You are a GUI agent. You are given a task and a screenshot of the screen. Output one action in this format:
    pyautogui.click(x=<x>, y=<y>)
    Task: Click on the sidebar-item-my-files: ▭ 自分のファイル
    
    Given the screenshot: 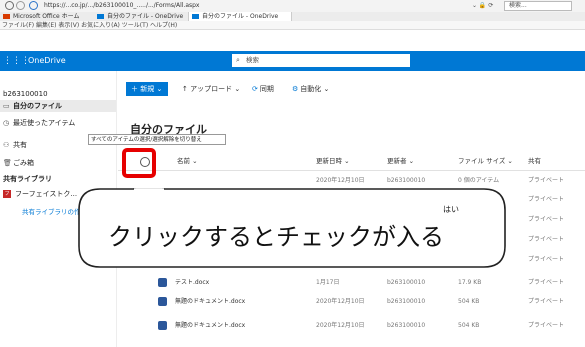 What is the action you would take?
    pyautogui.click(x=58, y=106)
    